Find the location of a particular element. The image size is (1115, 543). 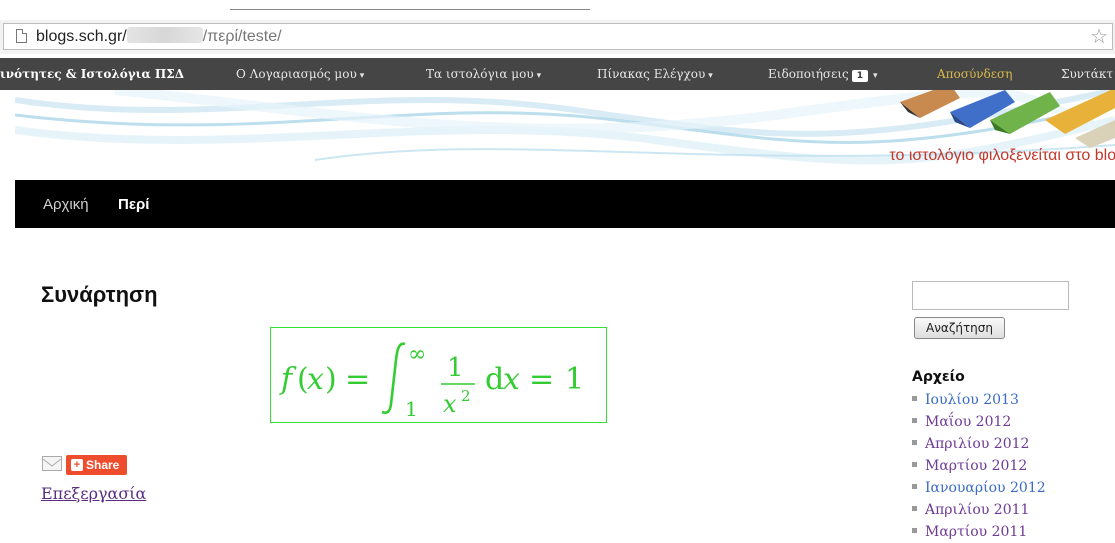

search-button: Αναζήτηση is located at coordinates (959, 328).